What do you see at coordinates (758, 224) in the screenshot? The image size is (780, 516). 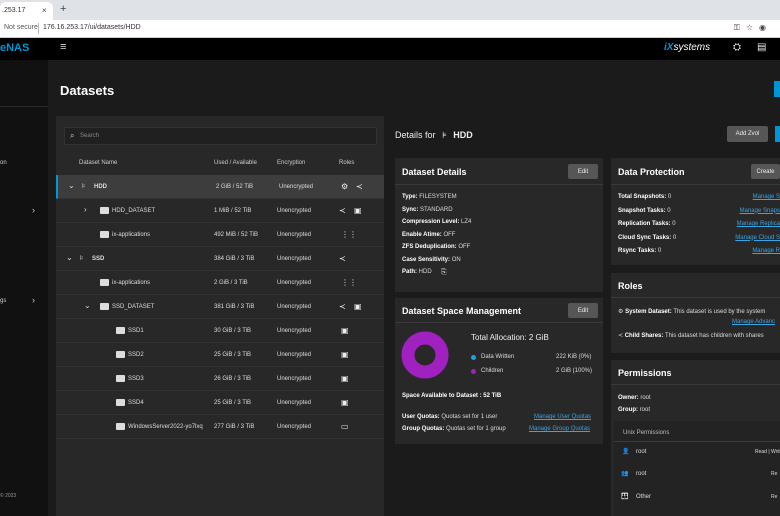 I see `manage-link: Manage Replica` at bounding box center [758, 224].